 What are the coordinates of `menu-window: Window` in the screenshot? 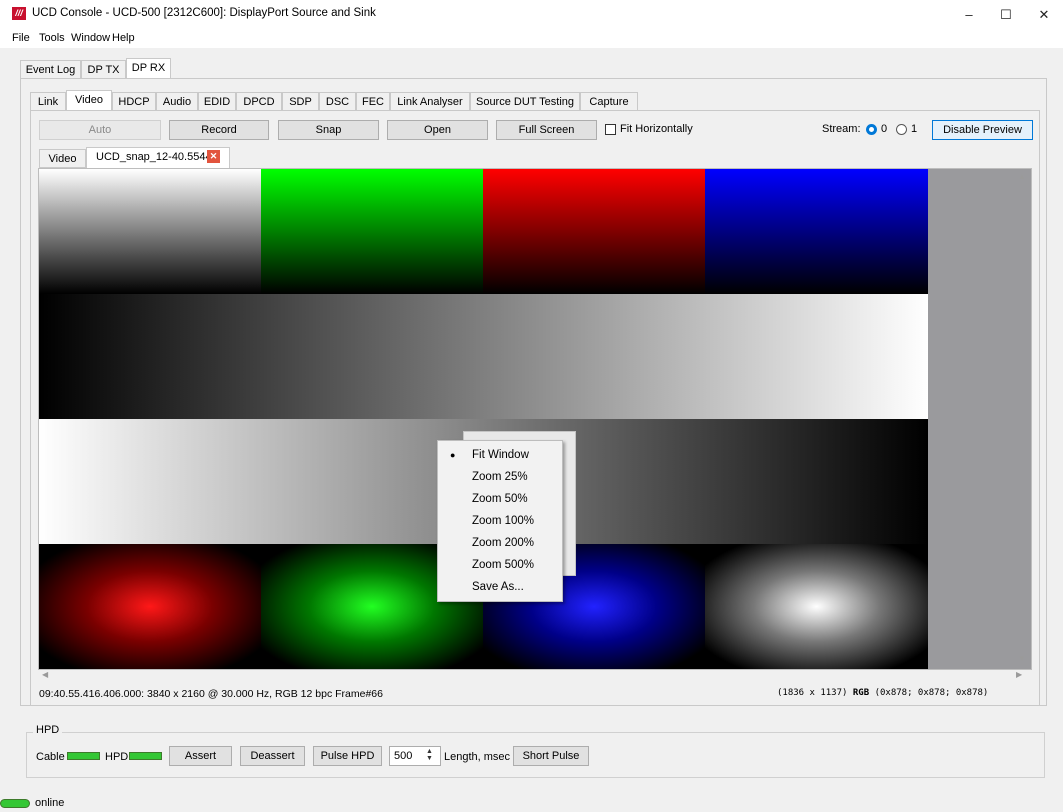 It's located at (90, 38).